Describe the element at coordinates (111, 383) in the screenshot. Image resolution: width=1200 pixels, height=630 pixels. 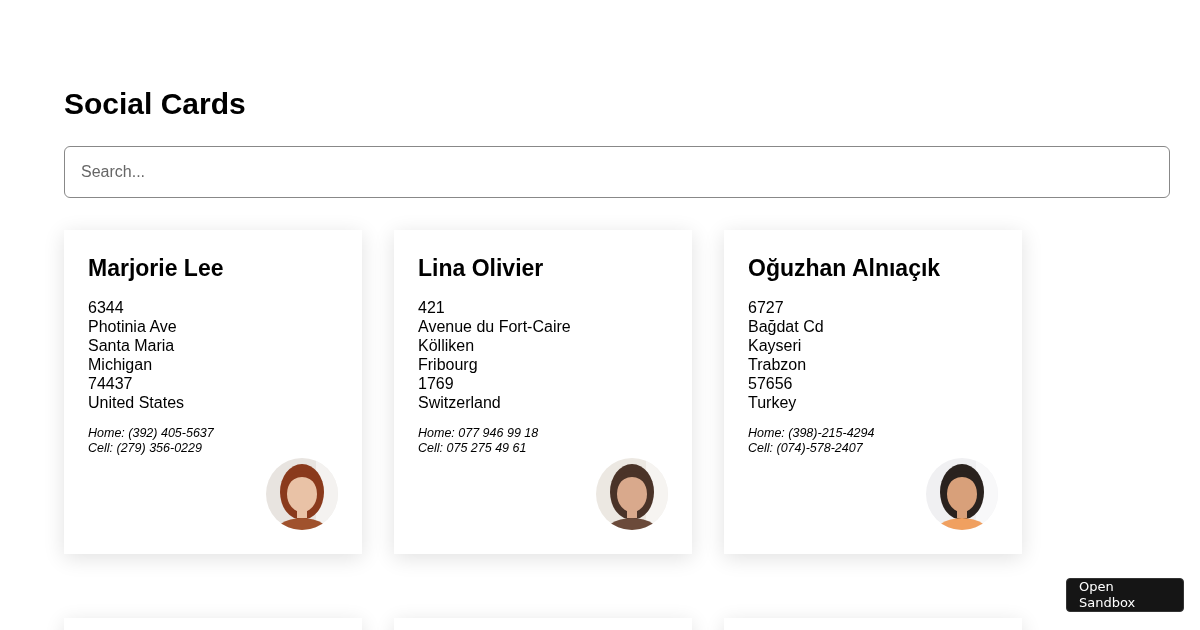
I see `address-line: 74437` at that location.